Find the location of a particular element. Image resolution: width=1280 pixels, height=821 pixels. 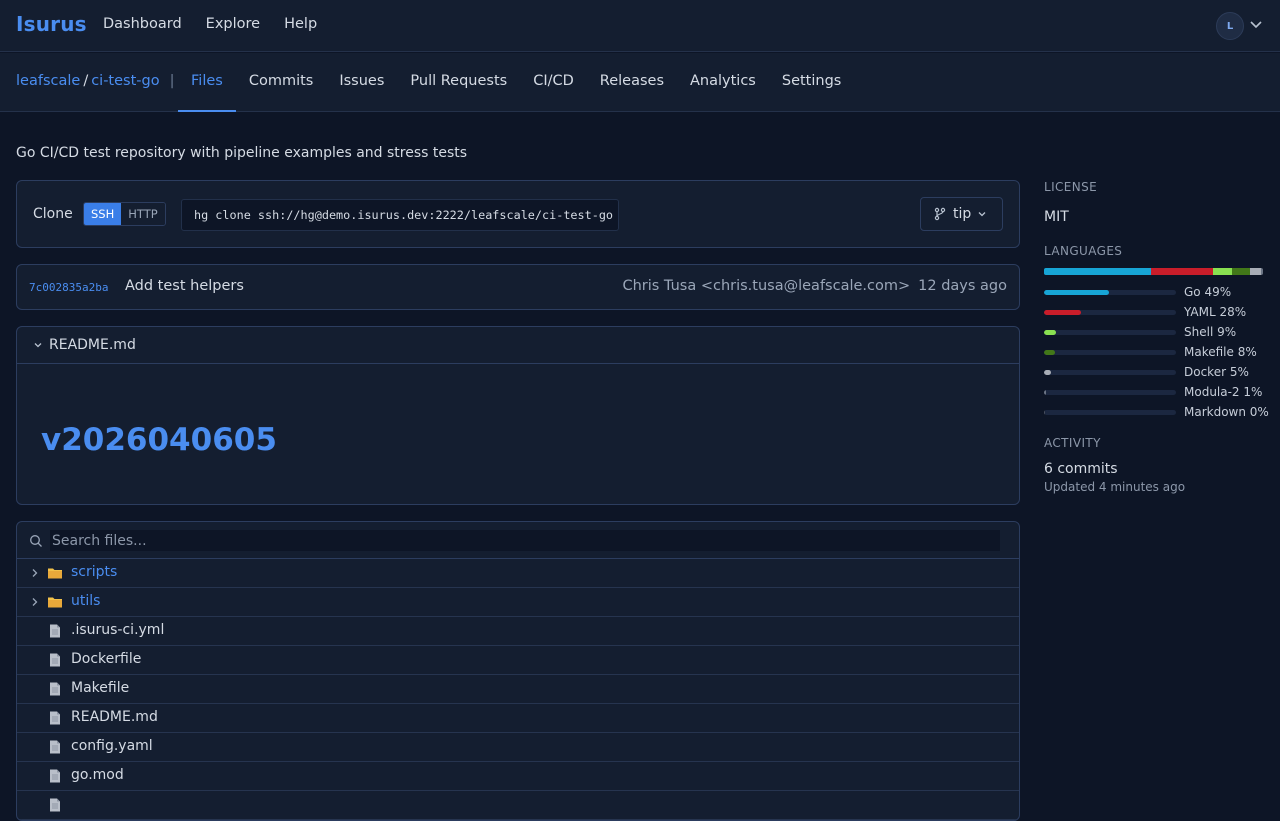

file-row: Dockerfile is located at coordinates (518, 660).